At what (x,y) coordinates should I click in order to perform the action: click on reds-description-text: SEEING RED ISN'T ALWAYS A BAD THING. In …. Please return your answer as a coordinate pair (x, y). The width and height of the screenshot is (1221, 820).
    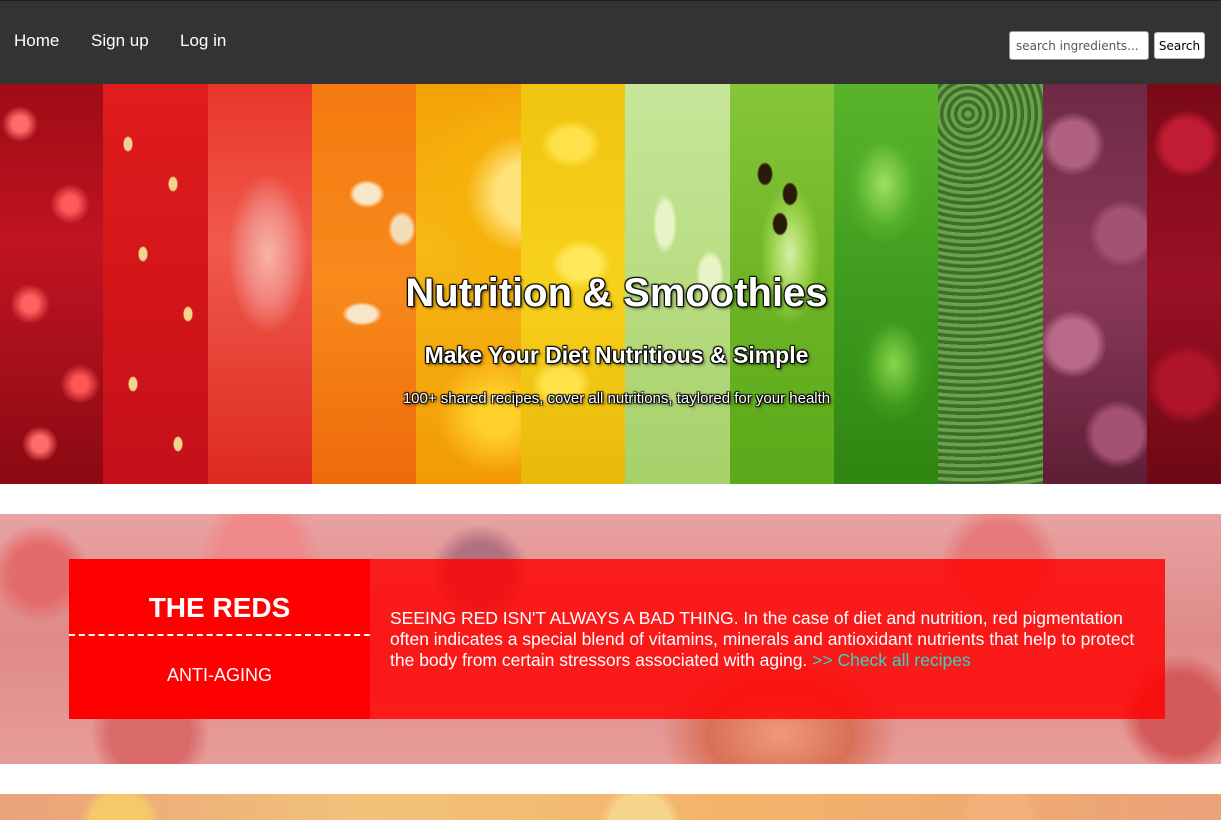
    Looking at the image, I should click on (762, 639).